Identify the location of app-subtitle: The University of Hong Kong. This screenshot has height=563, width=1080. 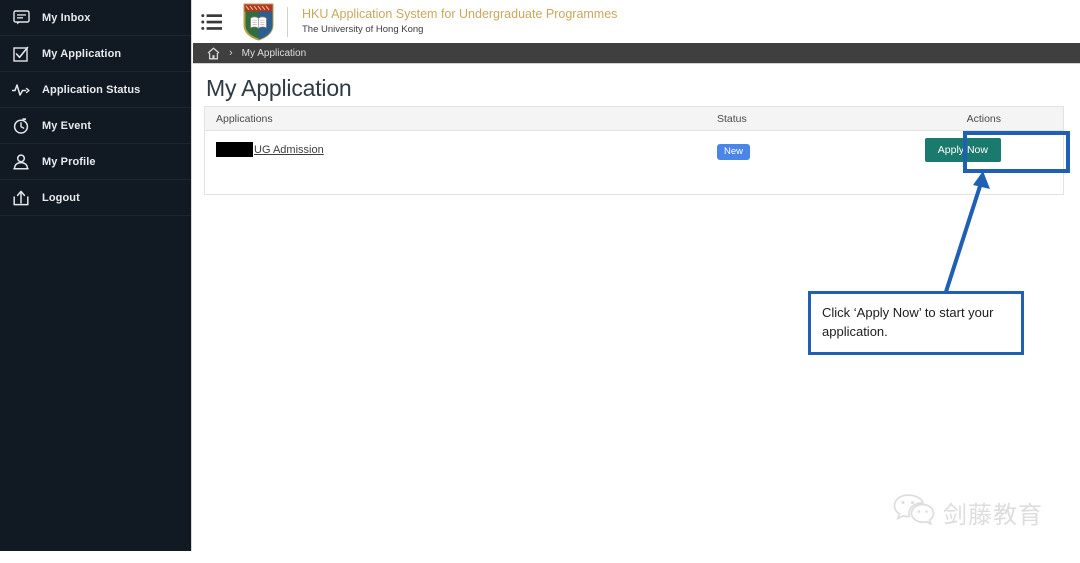
(363, 30).